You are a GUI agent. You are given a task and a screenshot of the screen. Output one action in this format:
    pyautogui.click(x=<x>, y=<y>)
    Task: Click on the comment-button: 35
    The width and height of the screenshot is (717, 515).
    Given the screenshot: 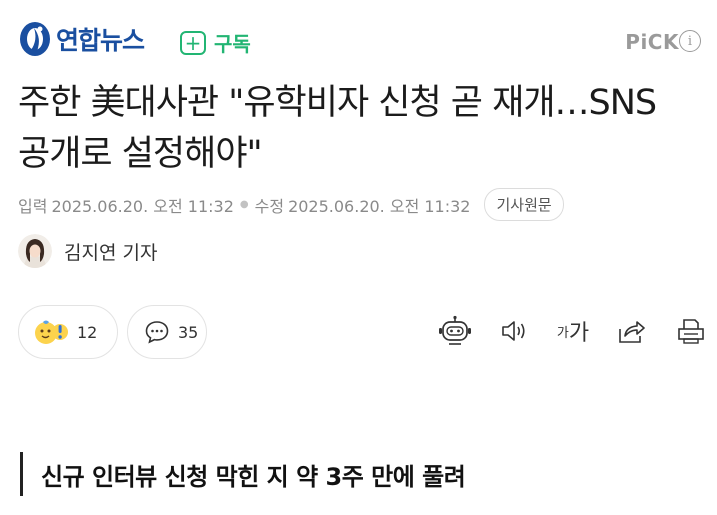 What is the action you would take?
    pyautogui.click(x=167, y=332)
    